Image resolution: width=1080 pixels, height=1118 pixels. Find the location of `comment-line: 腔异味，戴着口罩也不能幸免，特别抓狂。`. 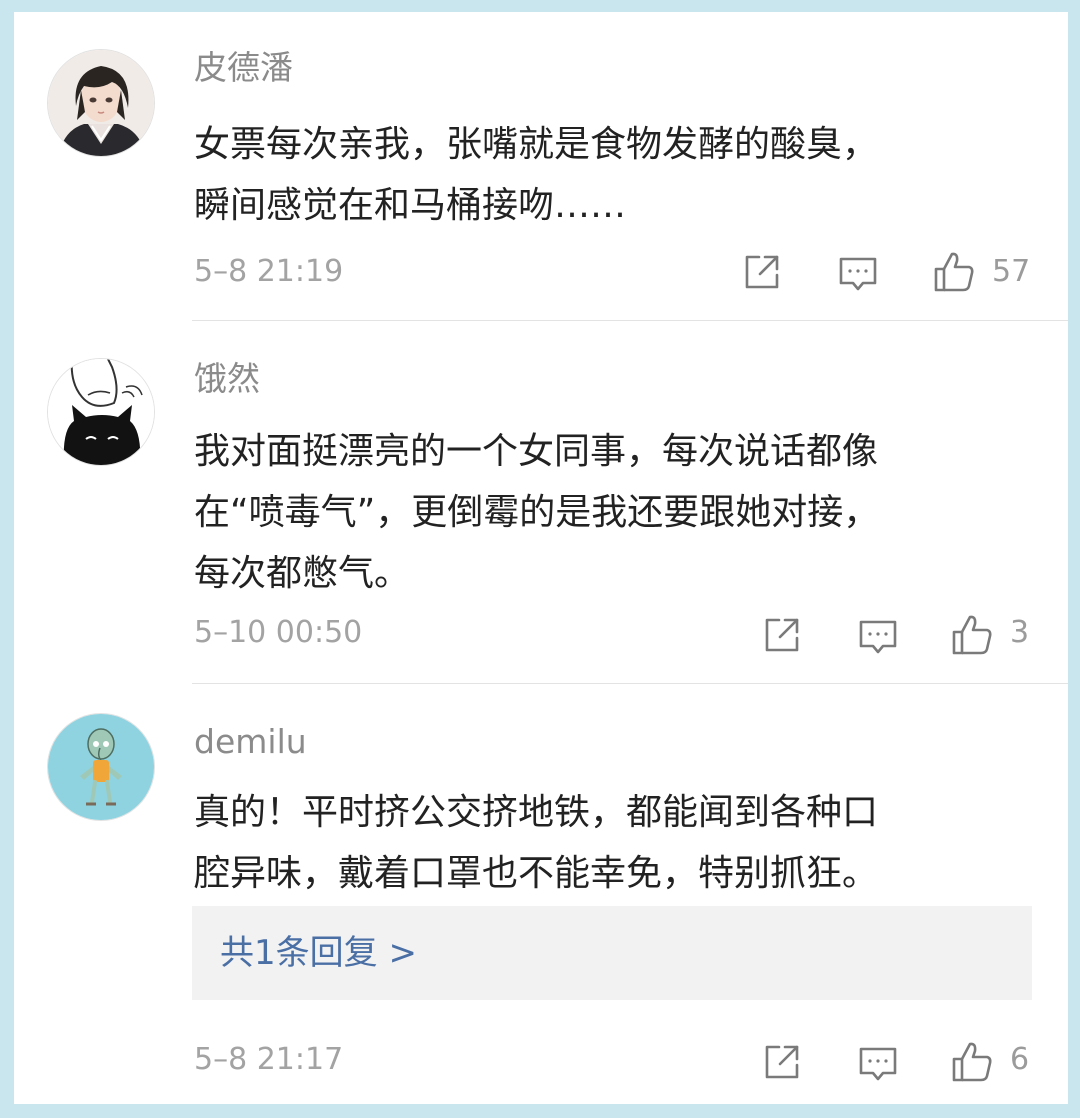

comment-line: 腔异味，戴着口罩也不能幸免，特别抓狂。 is located at coordinates (536, 873).